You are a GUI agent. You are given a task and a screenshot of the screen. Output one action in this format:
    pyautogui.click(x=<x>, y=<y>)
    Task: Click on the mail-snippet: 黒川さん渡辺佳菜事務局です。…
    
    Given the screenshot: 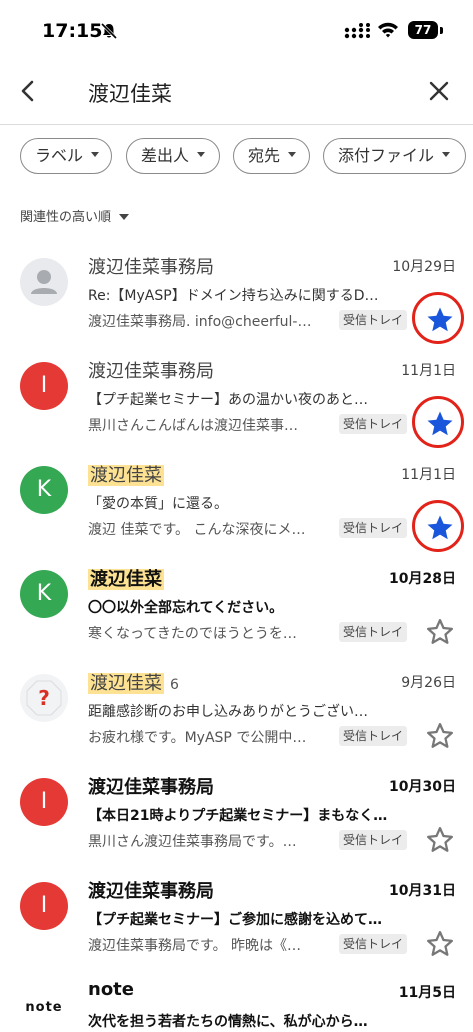 What is the action you would take?
    pyautogui.click(x=192, y=842)
    